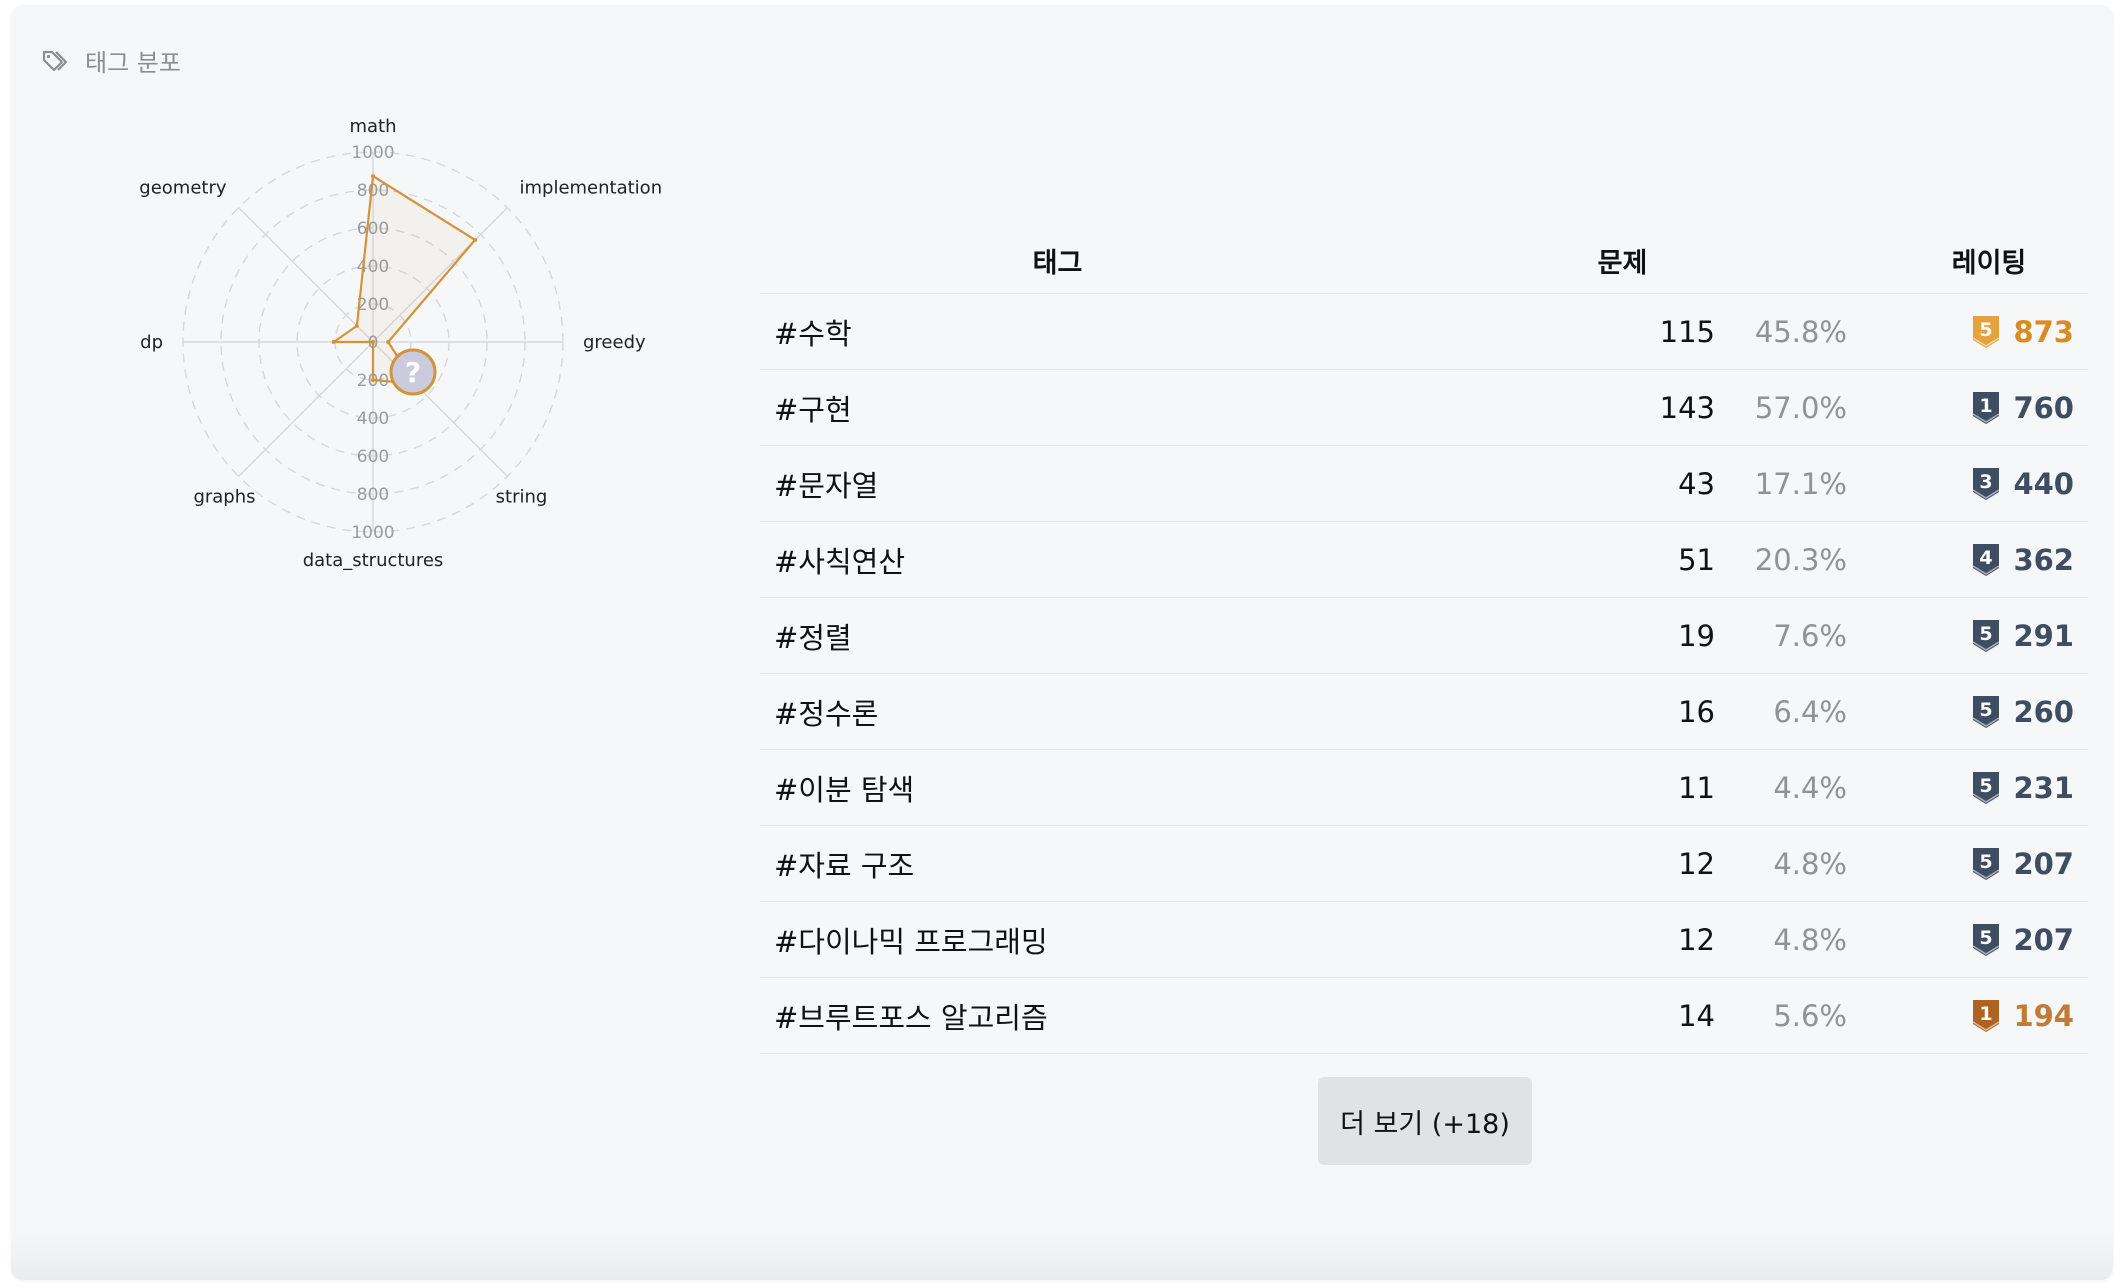  Describe the element at coordinates (1967, 788) in the screenshot. I see `row-rating: 5 231` at that location.